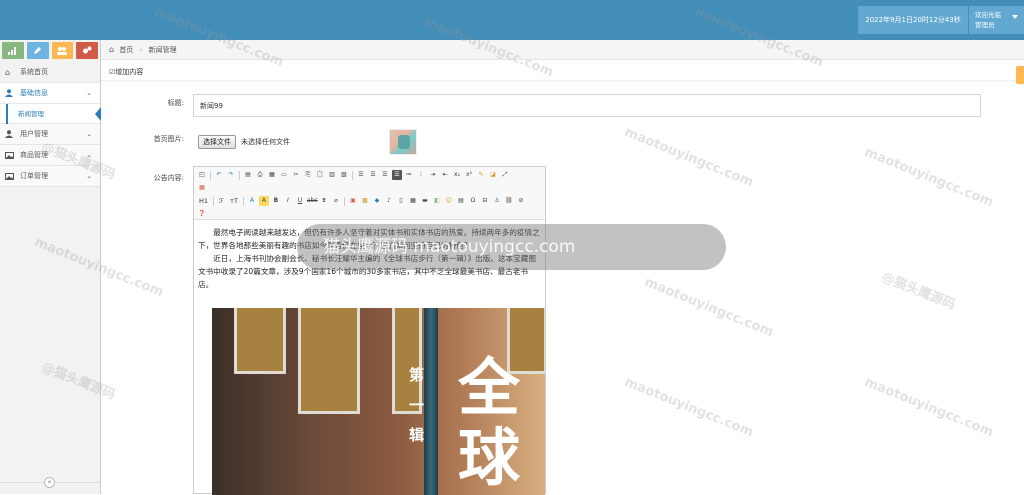  I want to click on user-menu: 欢迎光临 管理员, so click(996, 20).